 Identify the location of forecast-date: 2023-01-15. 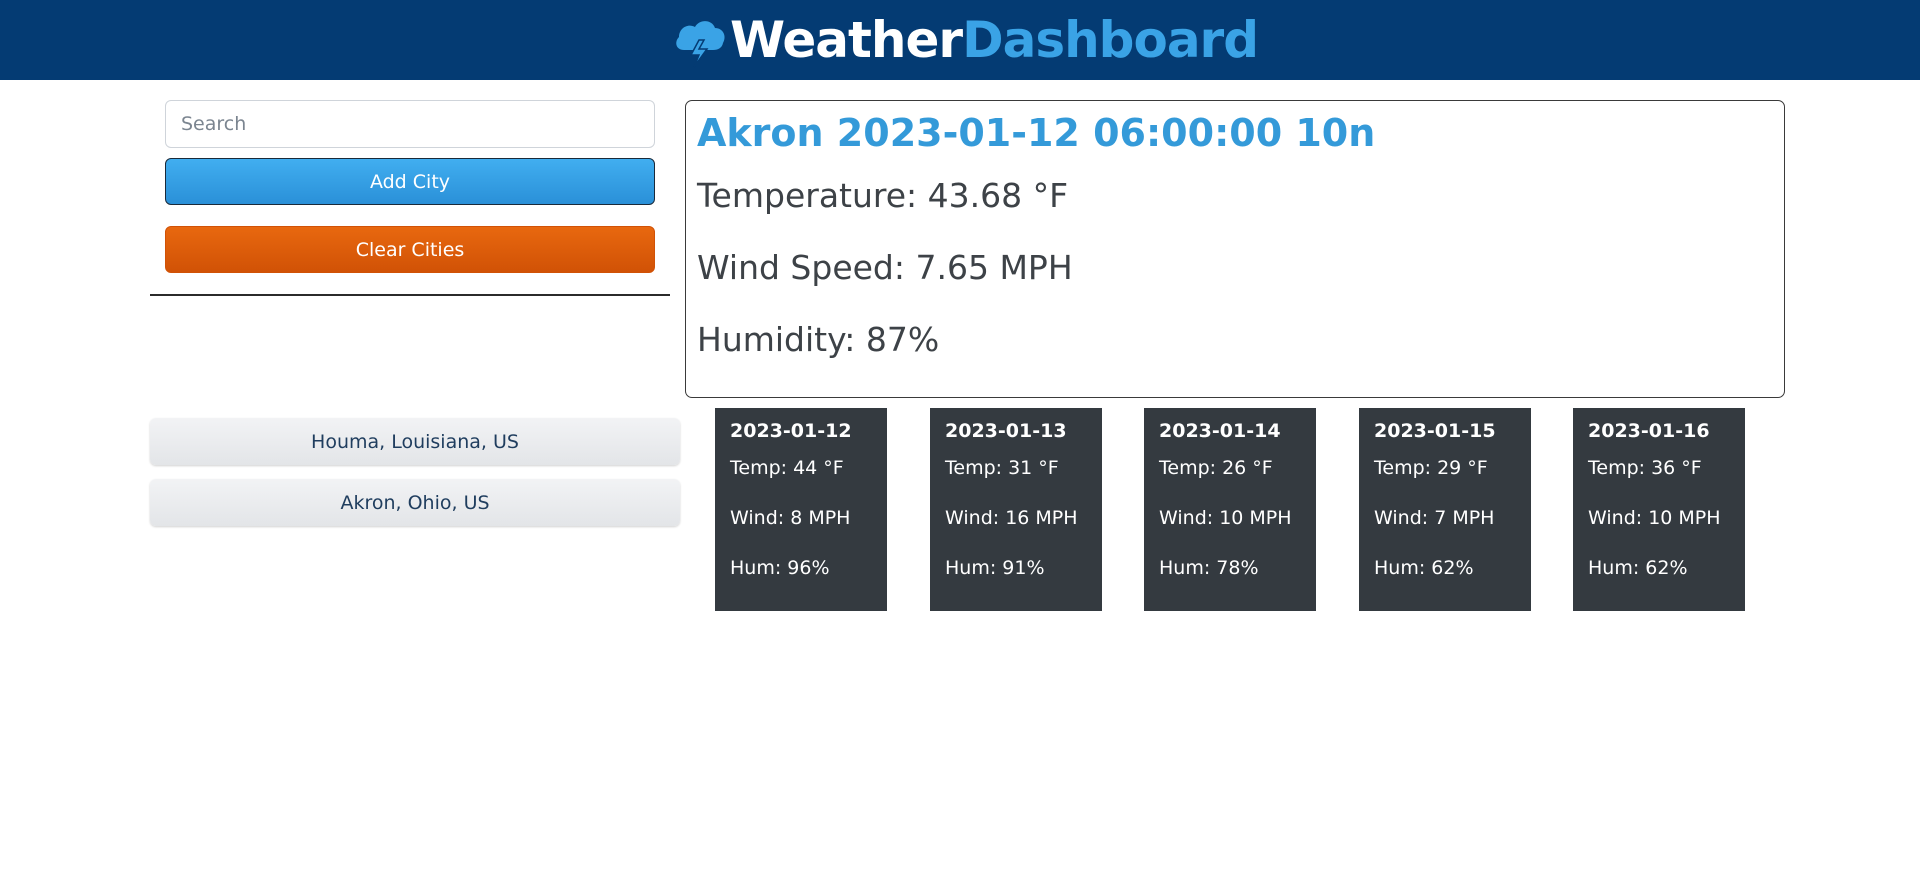
(1435, 431).